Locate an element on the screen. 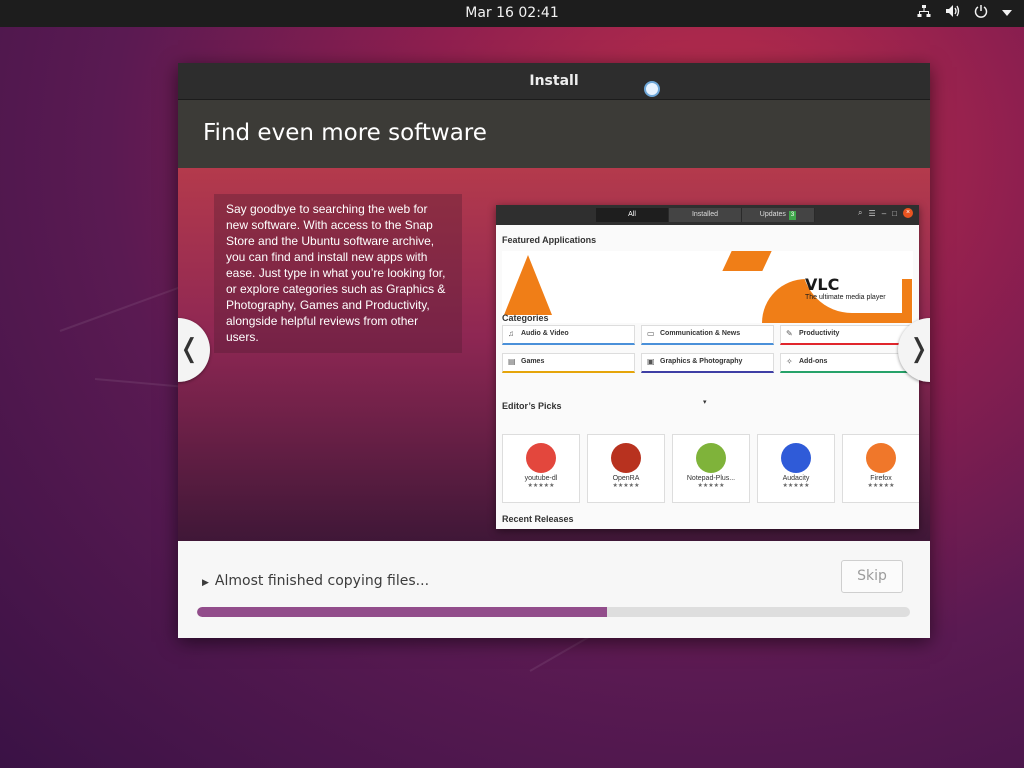 The width and height of the screenshot is (1024, 768). mouse-cursor-icon is located at coordinates (652, 89).